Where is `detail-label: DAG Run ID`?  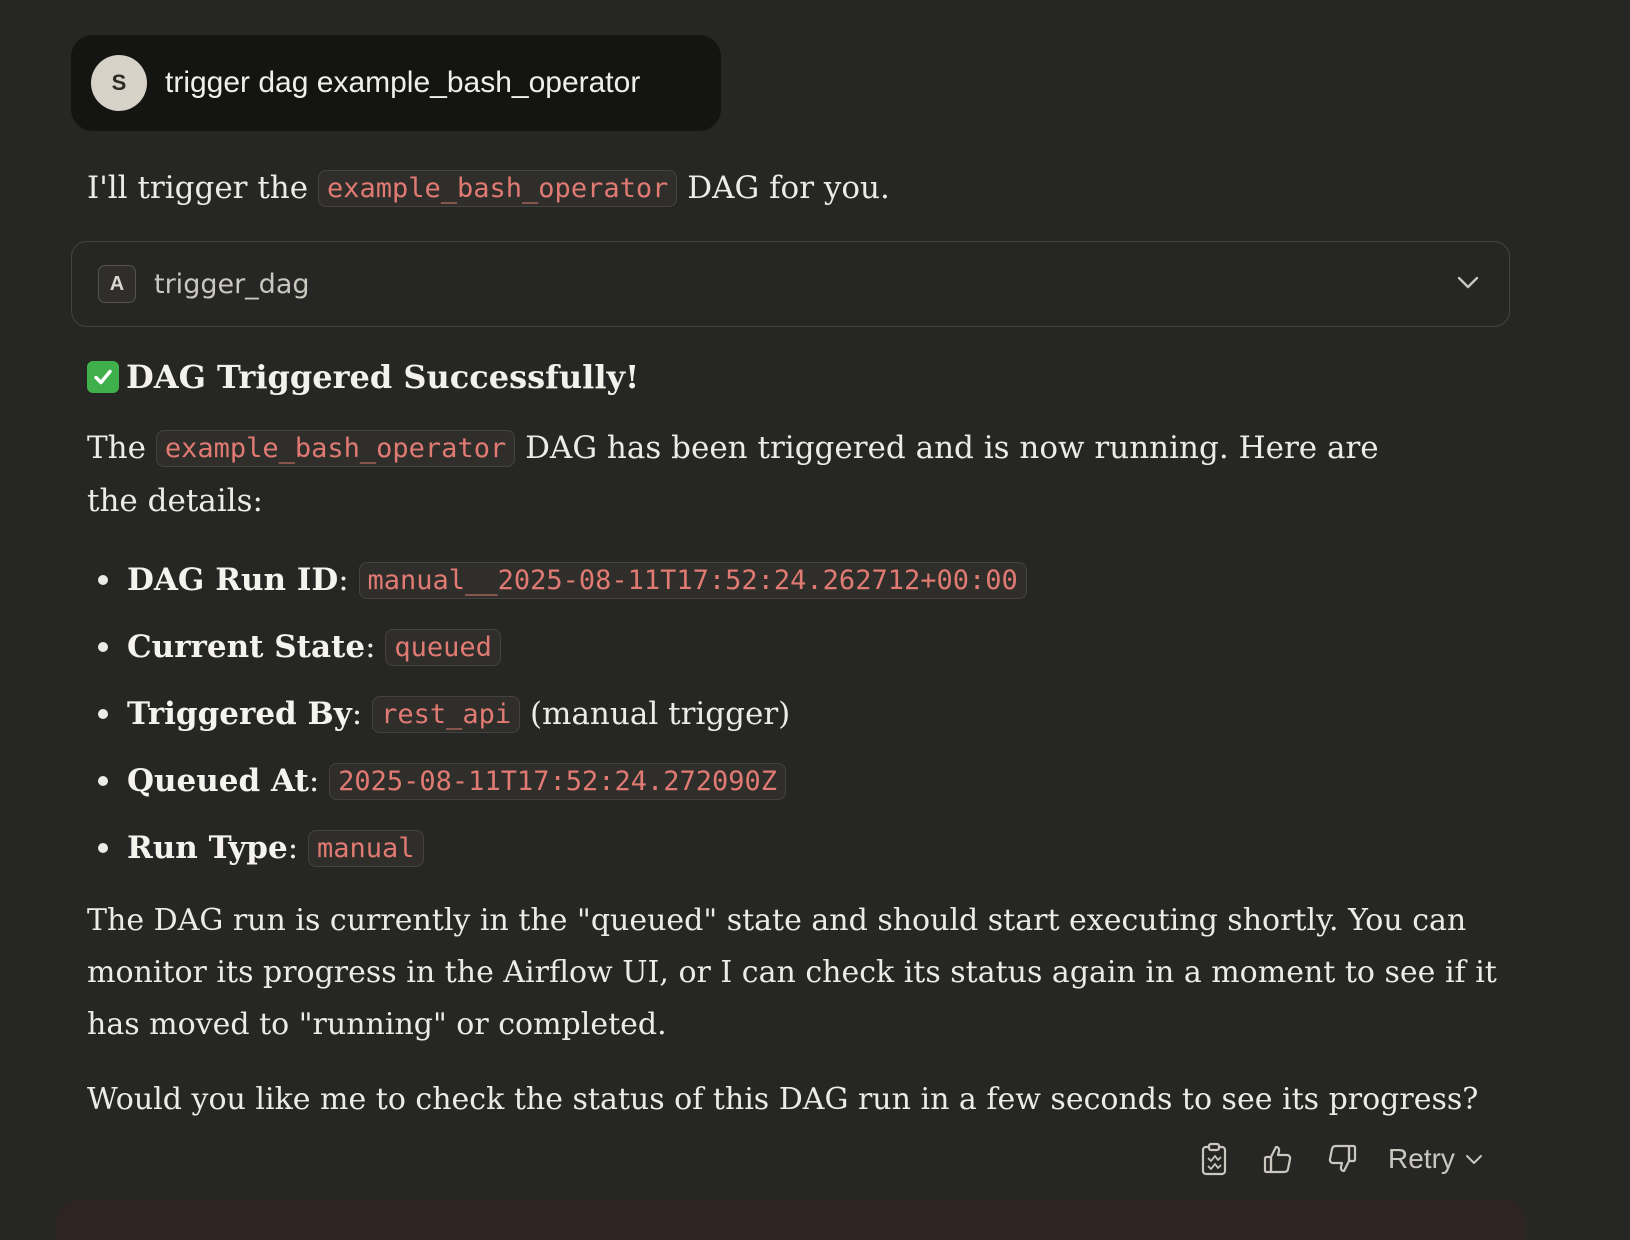 detail-label: DAG Run ID is located at coordinates (233, 580).